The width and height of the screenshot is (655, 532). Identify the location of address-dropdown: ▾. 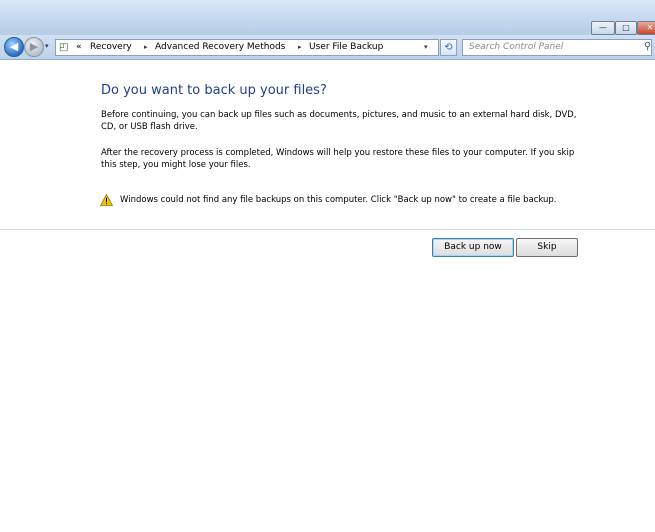
(426, 47).